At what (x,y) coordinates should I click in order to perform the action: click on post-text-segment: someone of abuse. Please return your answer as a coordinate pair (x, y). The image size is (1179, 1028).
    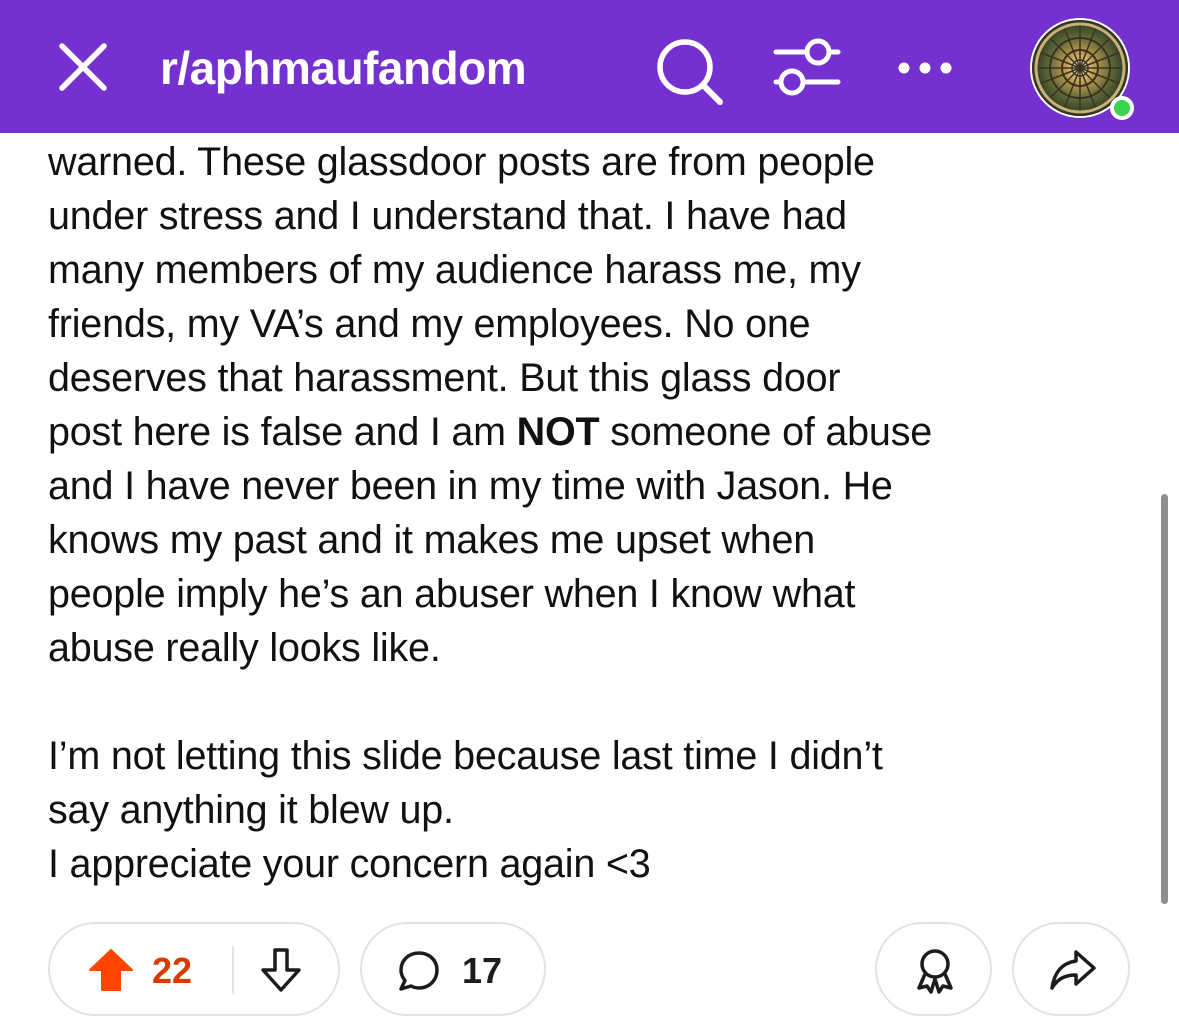
    Looking at the image, I should click on (766, 432).